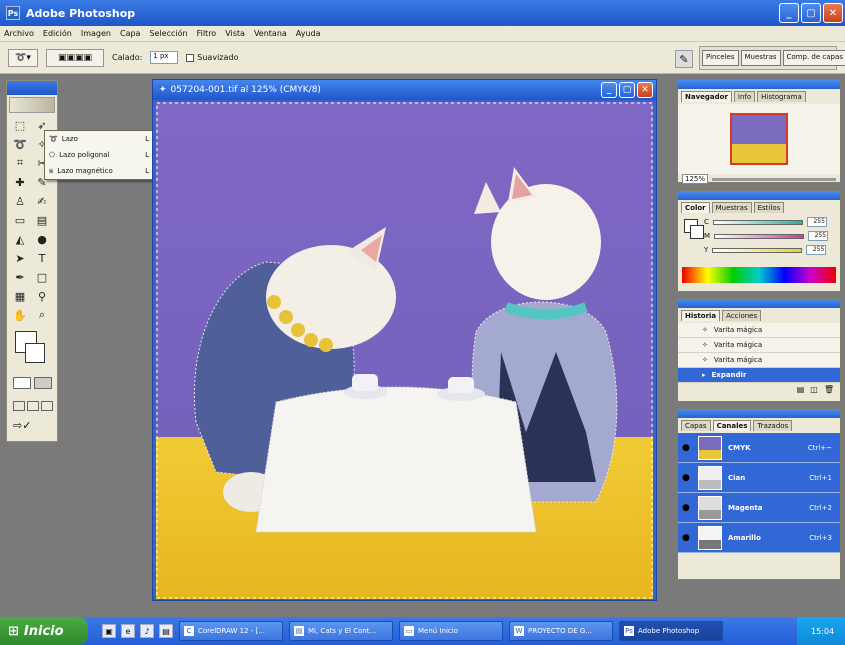  What do you see at coordinates (706, 96) in the screenshot?
I see `tab-navegador: Navegador` at bounding box center [706, 96].